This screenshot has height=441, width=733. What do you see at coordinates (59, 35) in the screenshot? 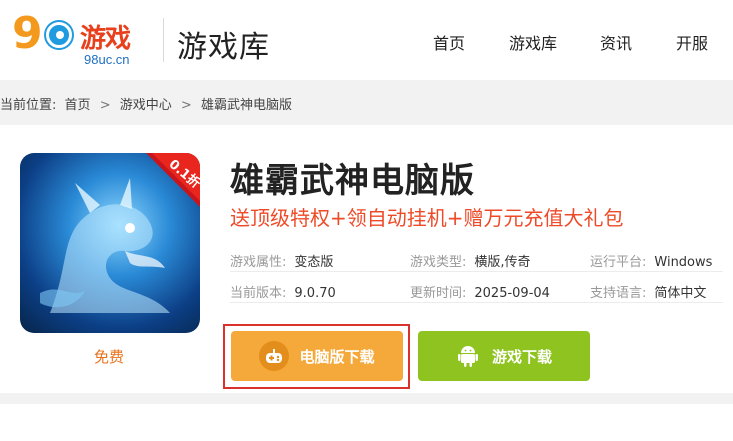
I see `logo-eye-icon` at bounding box center [59, 35].